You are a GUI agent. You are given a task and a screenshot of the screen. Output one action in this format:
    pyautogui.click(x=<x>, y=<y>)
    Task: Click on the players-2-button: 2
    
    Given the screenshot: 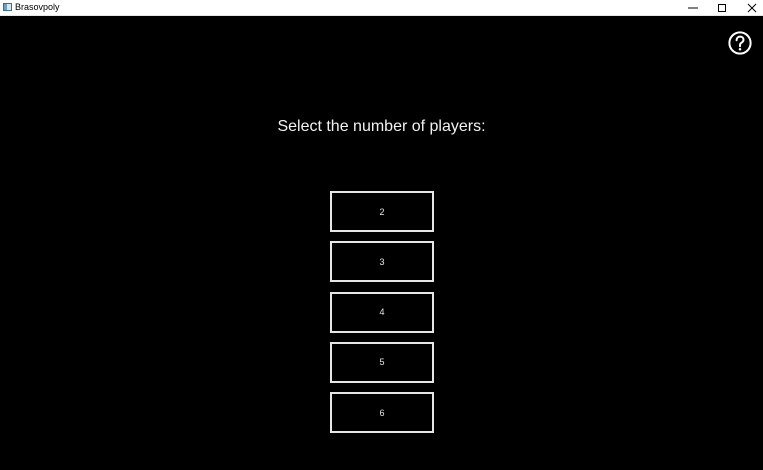 What is the action you would take?
    pyautogui.click(x=382, y=211)
    